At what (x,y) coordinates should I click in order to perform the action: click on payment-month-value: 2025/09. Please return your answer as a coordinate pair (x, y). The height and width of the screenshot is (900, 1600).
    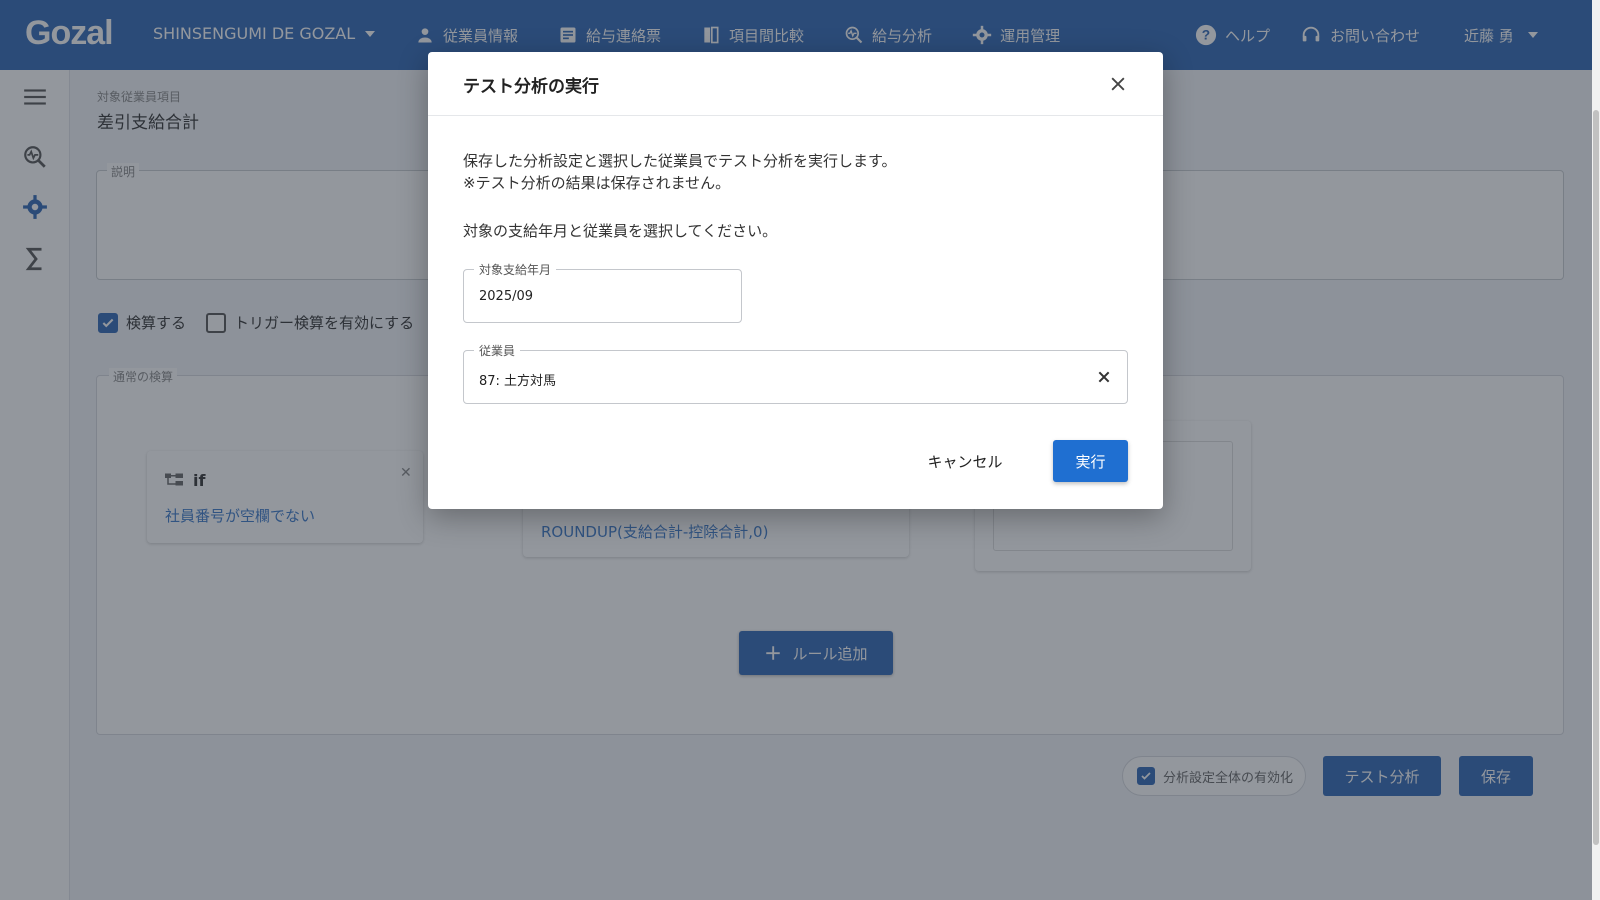
    Looking at the image, I should click on (506, 296).